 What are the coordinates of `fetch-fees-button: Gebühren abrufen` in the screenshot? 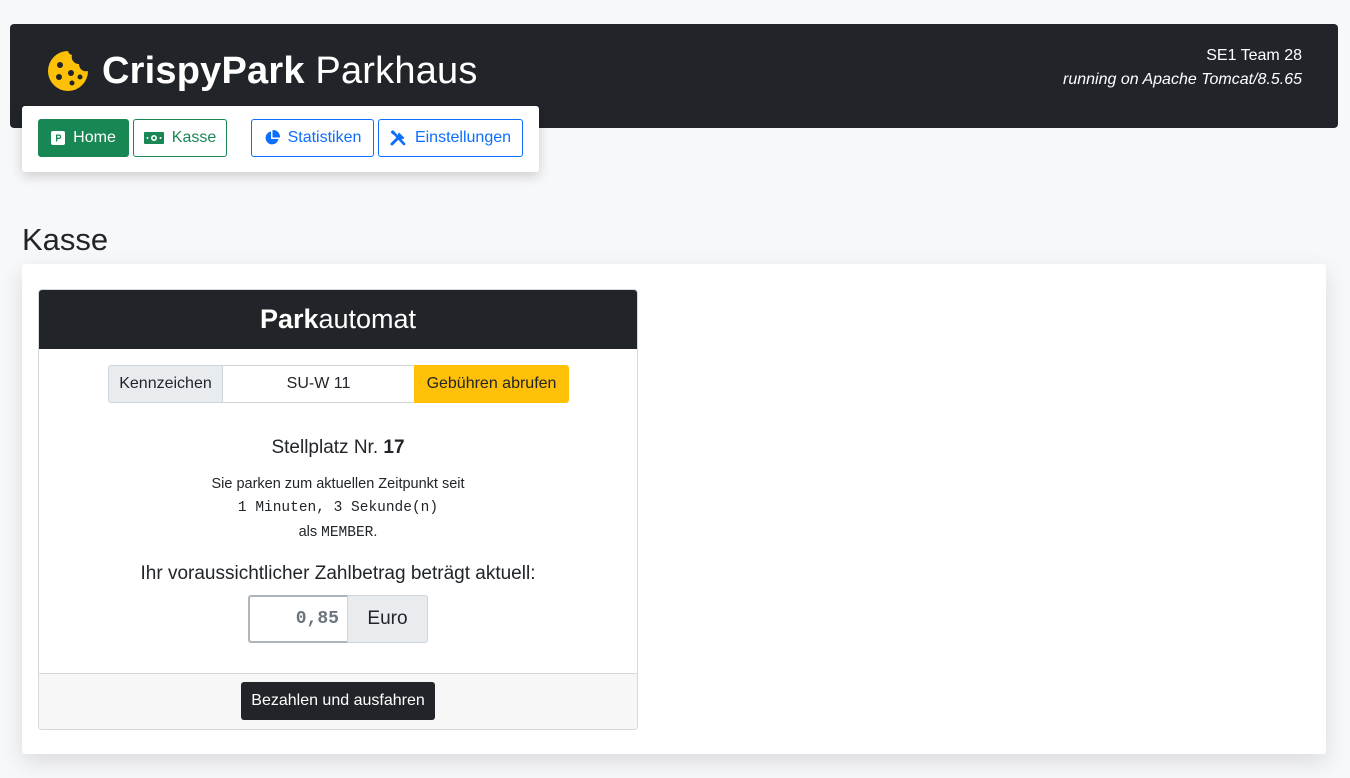 It's located at (491, 384).